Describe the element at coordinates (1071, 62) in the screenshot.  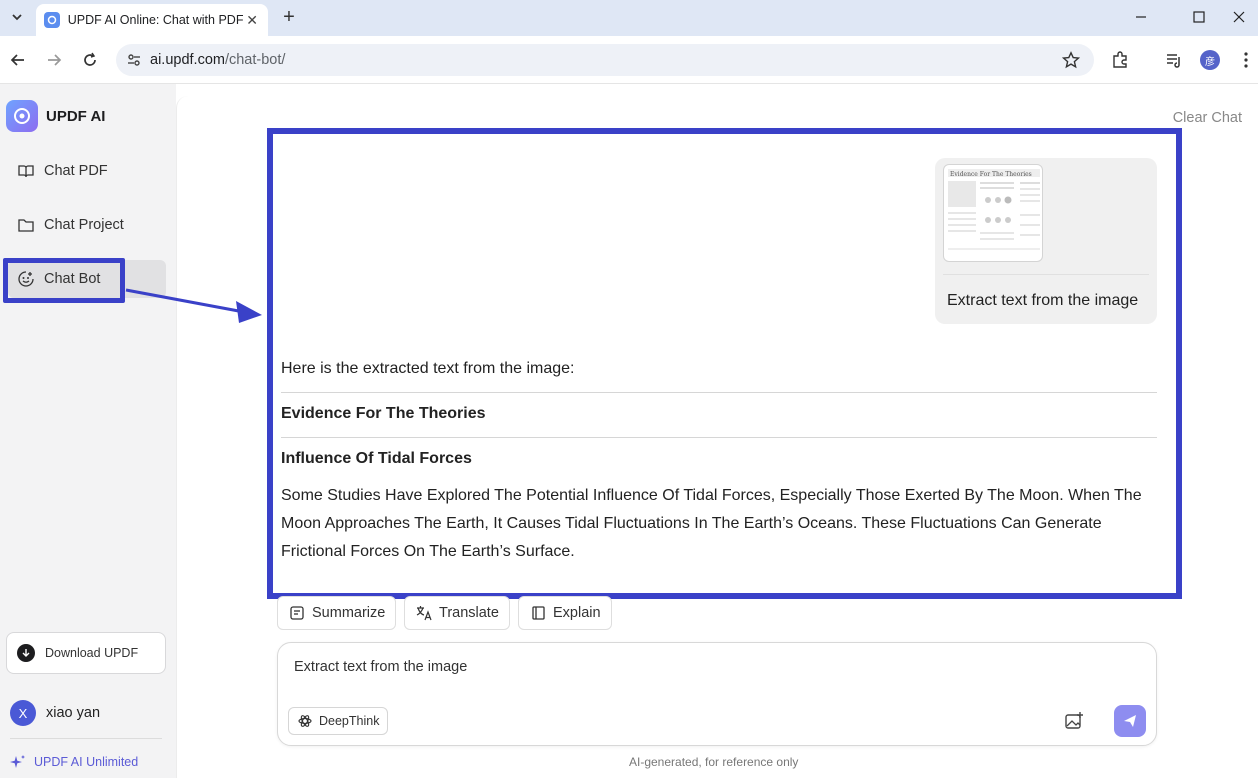
I see `bookmark-star-icon` at that location.